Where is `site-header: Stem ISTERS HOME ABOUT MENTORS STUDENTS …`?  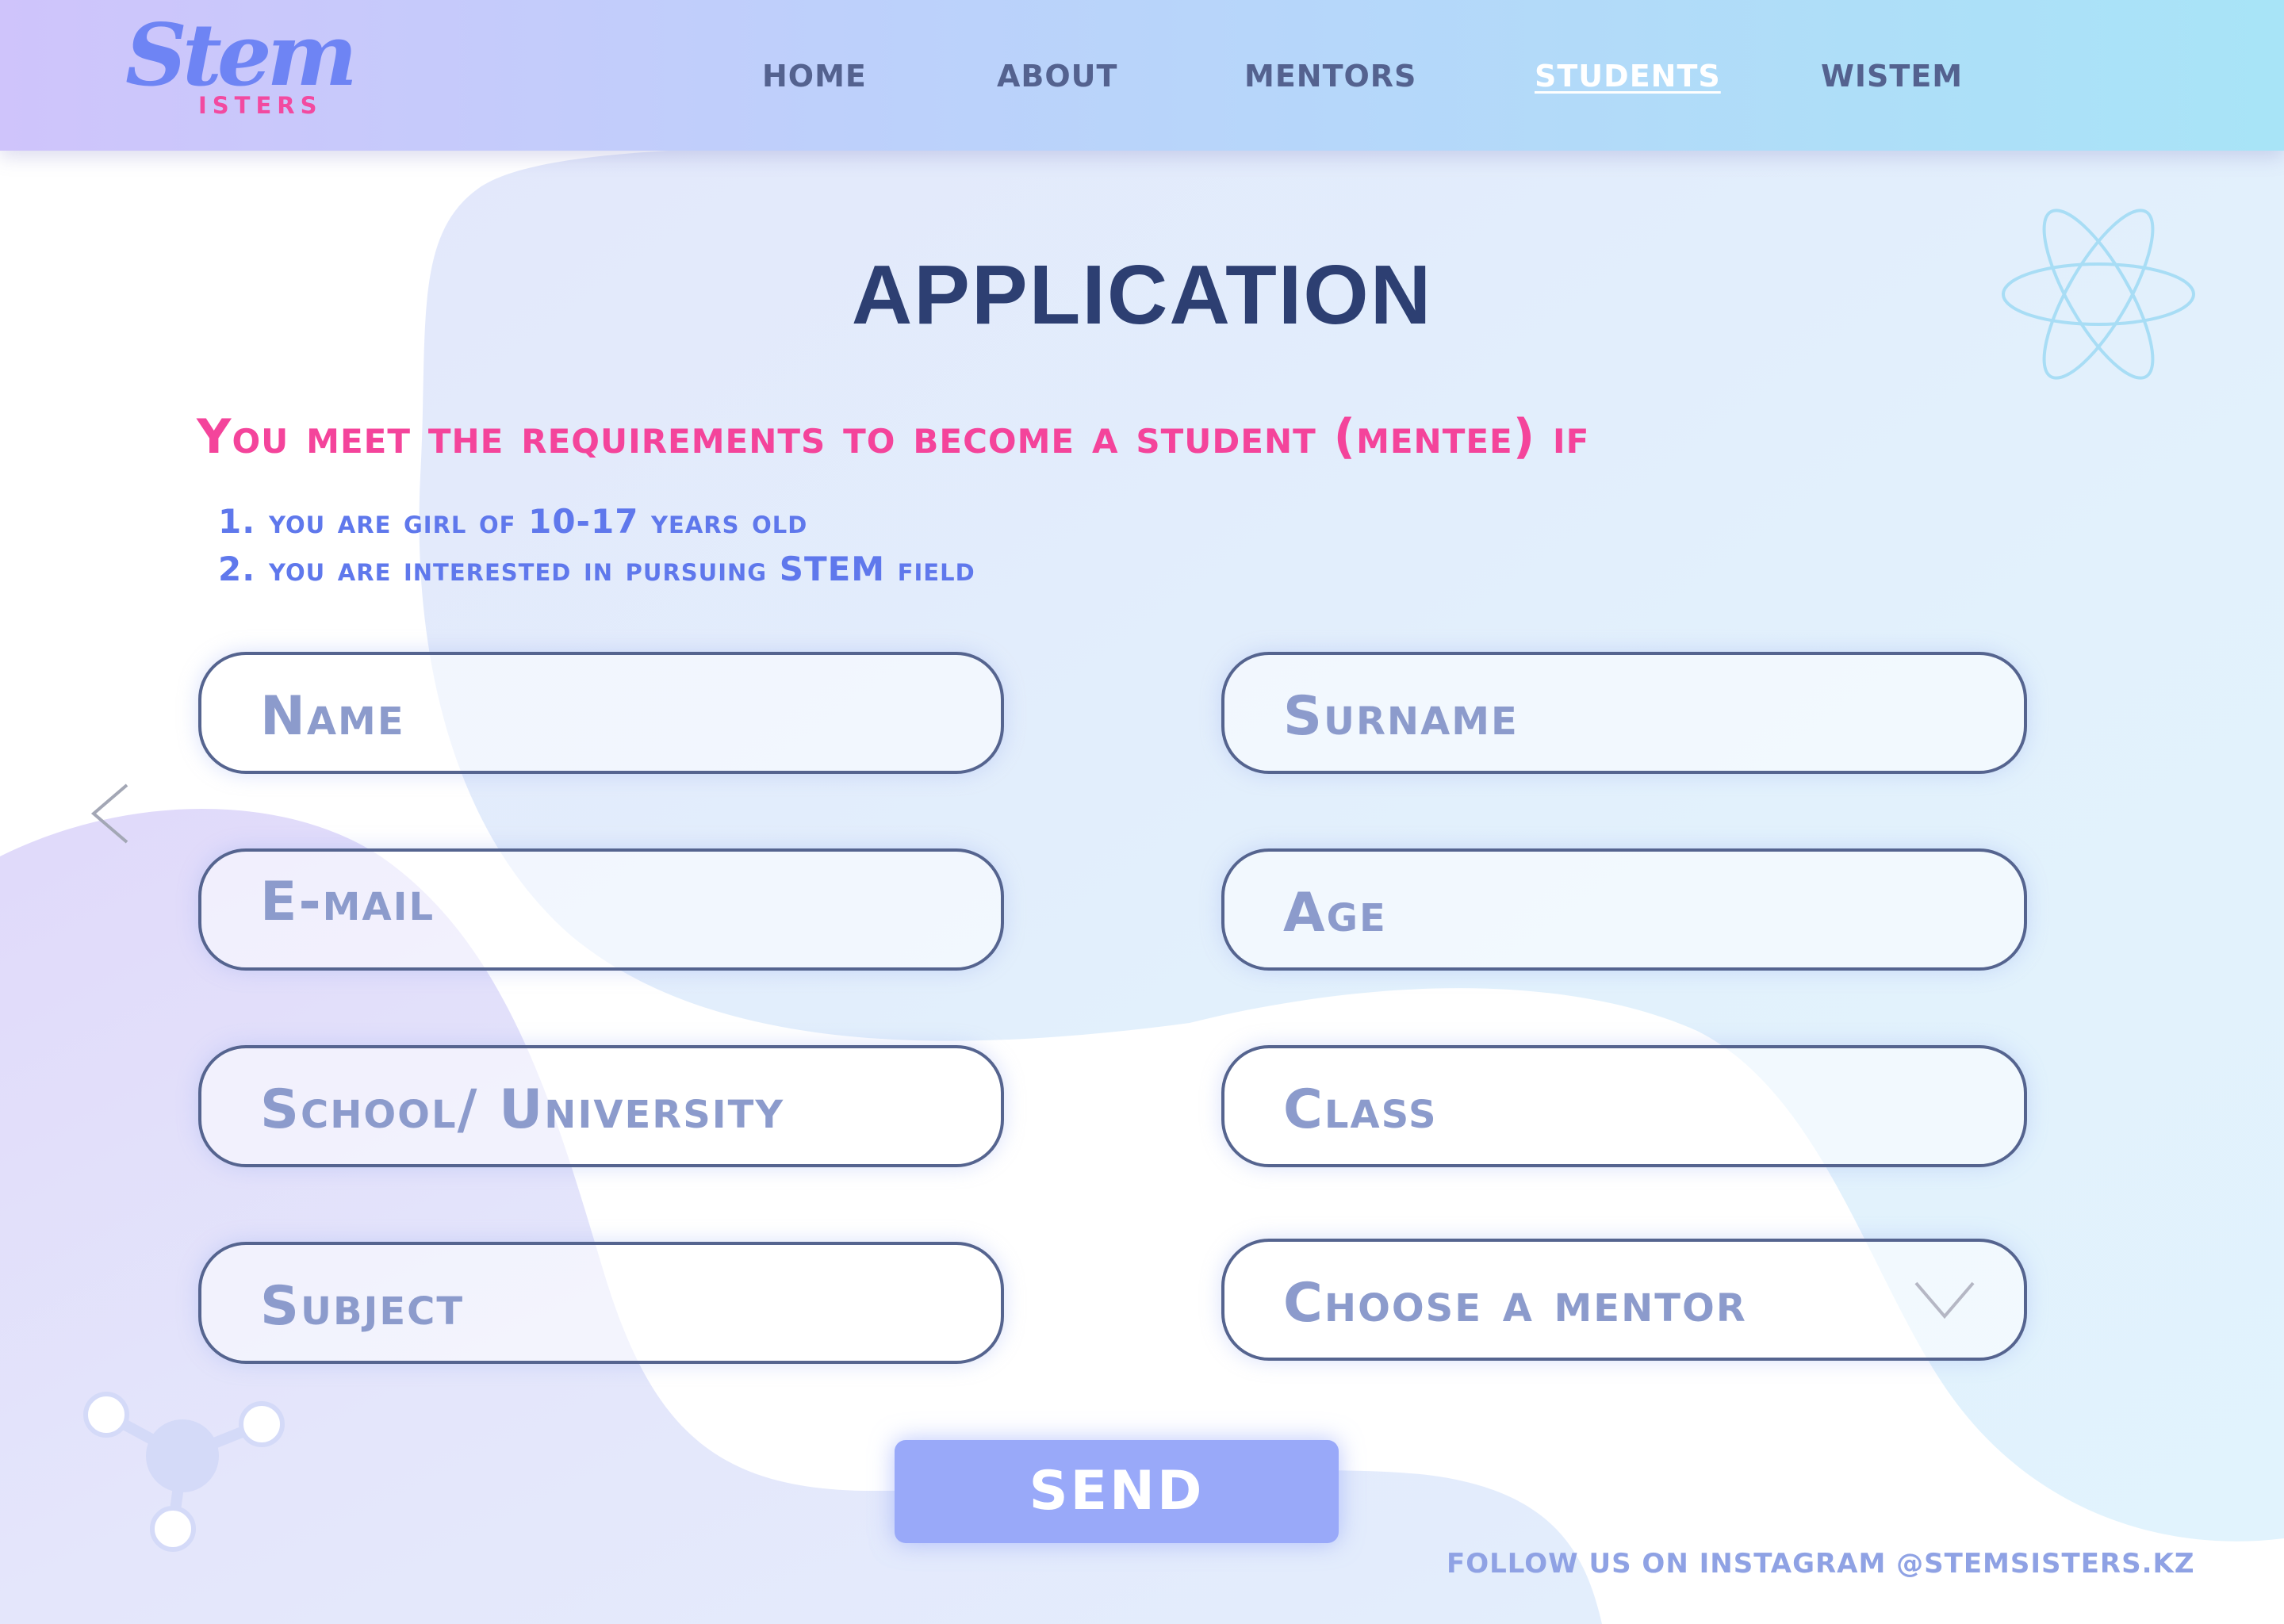
site-header: Stem ISTERS HOME ABOUT MENTORS STUDENTS … is located at coordinates (1142, 75).